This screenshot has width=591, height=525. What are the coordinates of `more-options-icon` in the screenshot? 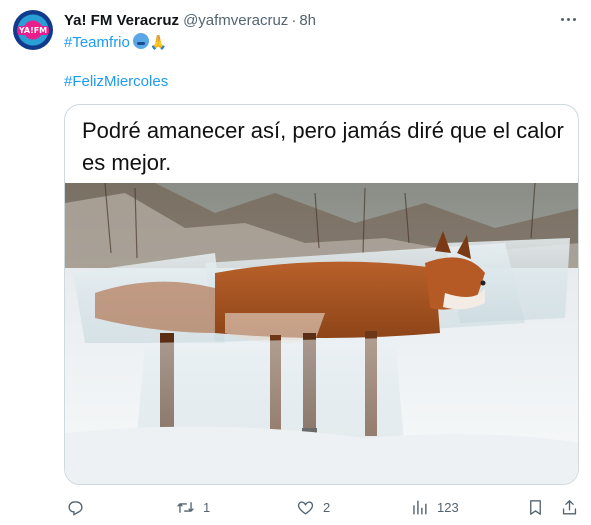 It's located at (568, 19).